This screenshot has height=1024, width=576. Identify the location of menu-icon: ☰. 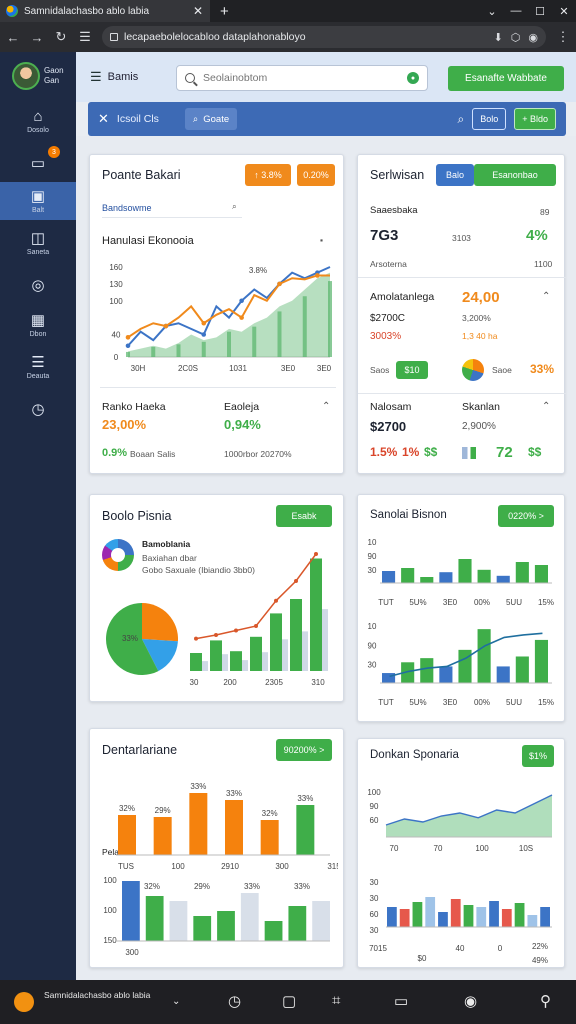
(85, 37).